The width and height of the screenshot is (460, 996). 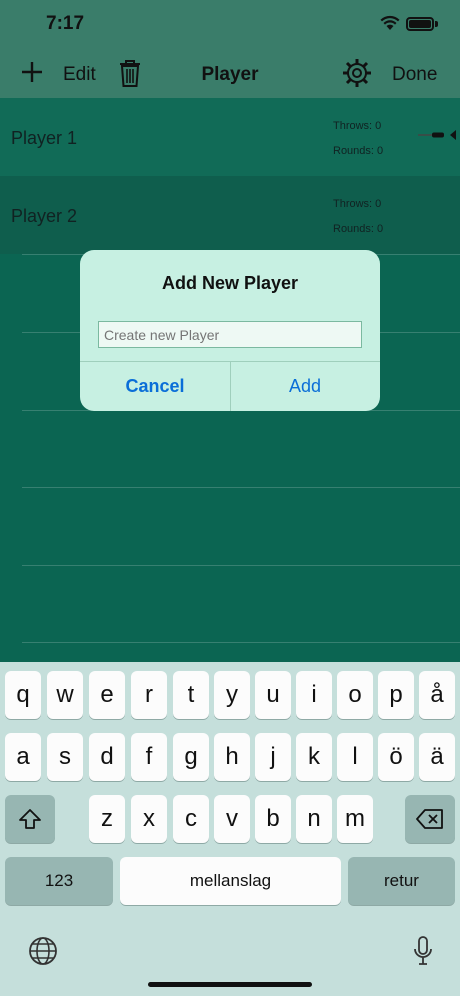 What do you see at coordinates (230, 334) in the screenshot?
I see `new-player-name-input` at bounding box center [230, 334].